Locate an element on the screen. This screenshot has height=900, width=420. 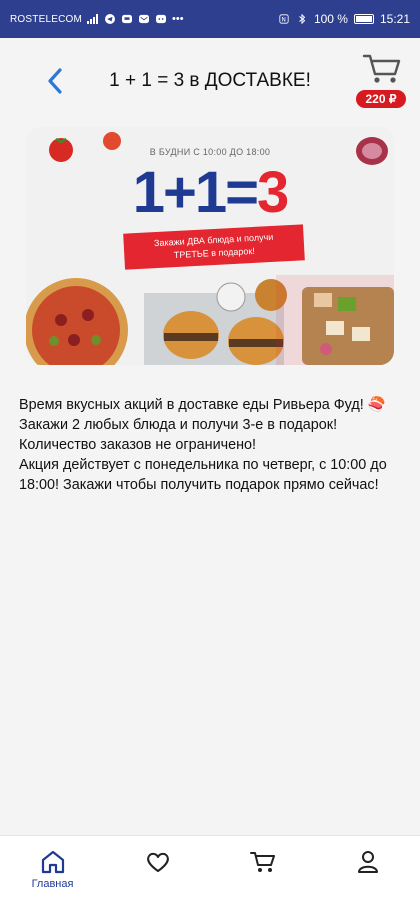
battery-icon is located at coordinates (363, 19).